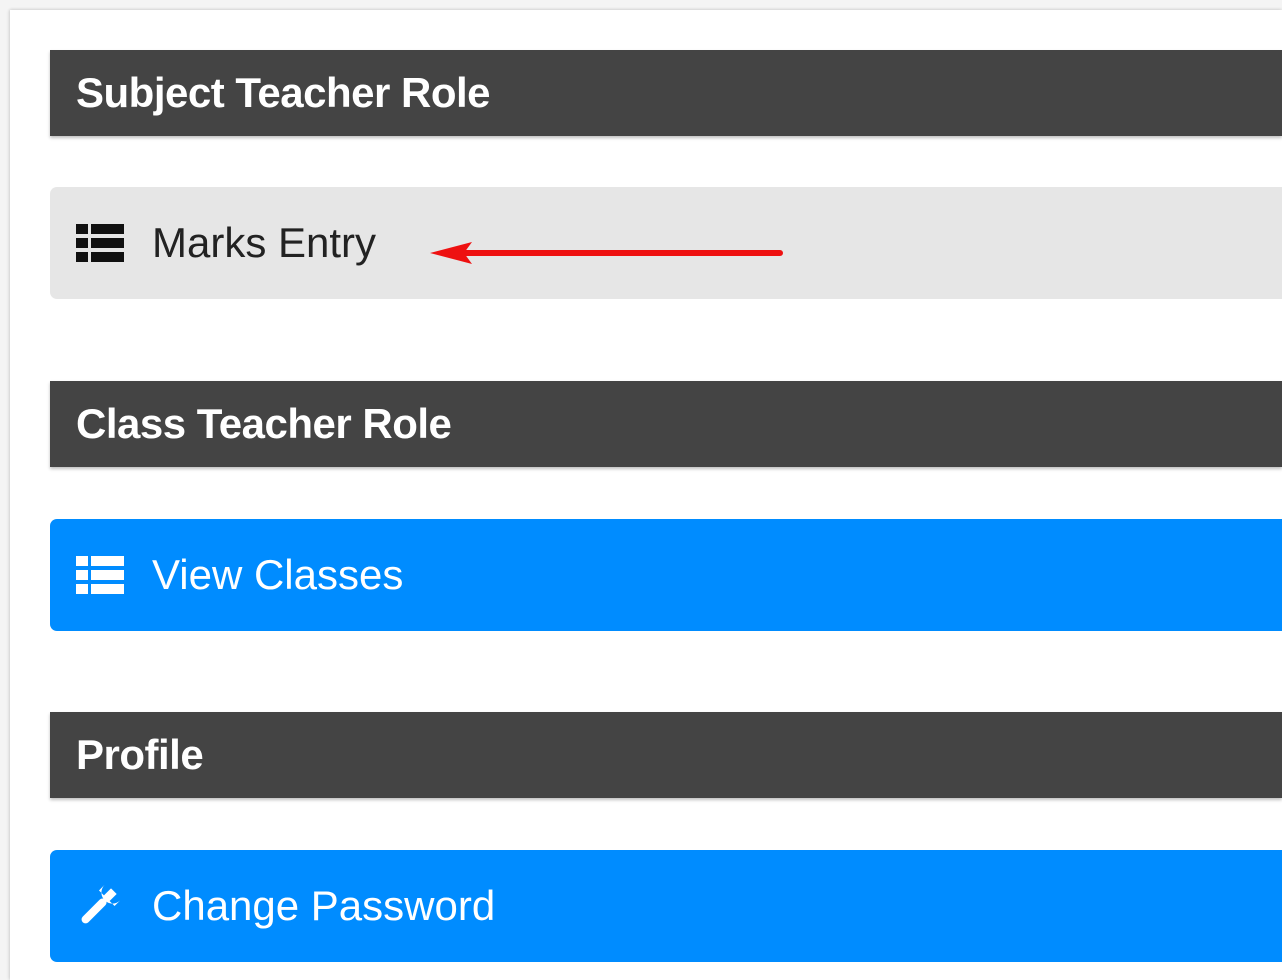  What do you see at coordinates (666, 906) in the screenshot?
I see `change-password-button: Change Password` at bounding box center [666, 906].